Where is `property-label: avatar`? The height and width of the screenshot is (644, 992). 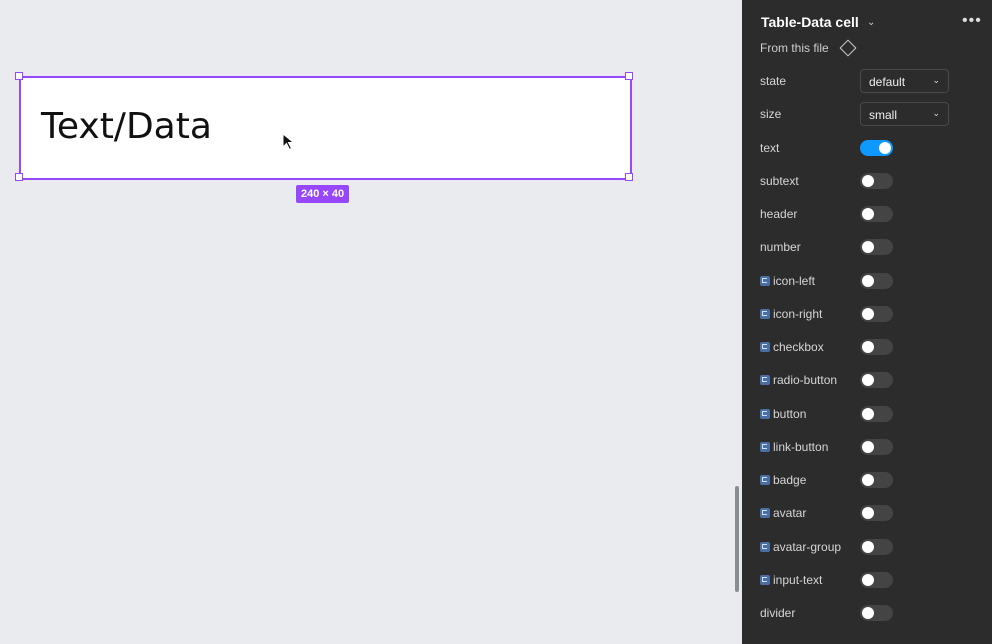 property-label: avatar is located at coordinates (783, 513).